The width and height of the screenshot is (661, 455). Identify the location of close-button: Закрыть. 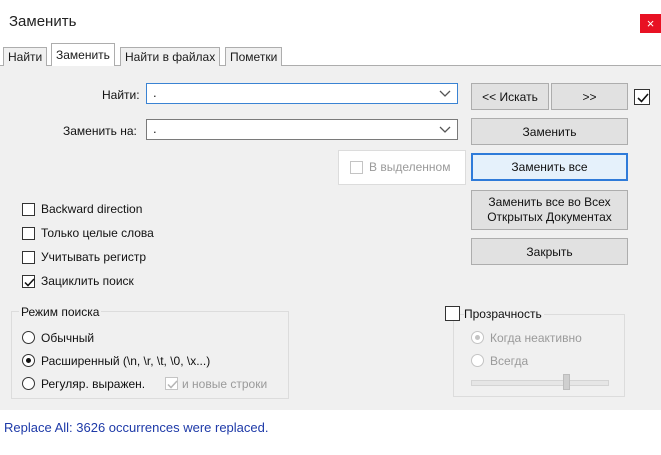
(549, 251).